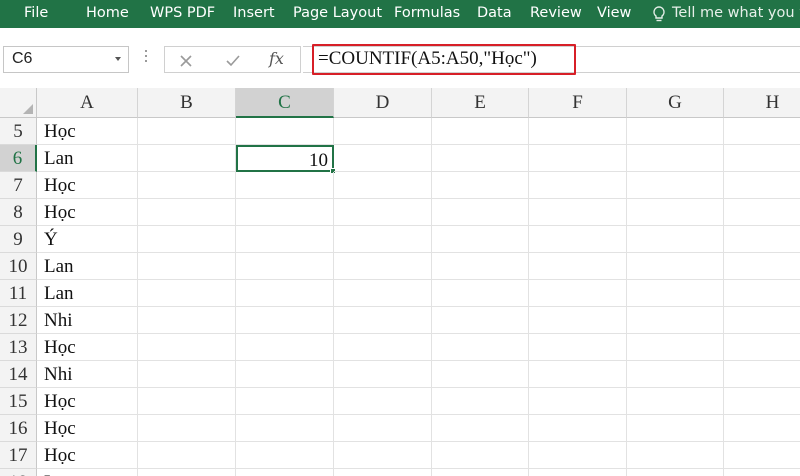 Image resolution: width=800 pixels, height=476 pixels. I want to click on row-header: 17, so click(18, 455).